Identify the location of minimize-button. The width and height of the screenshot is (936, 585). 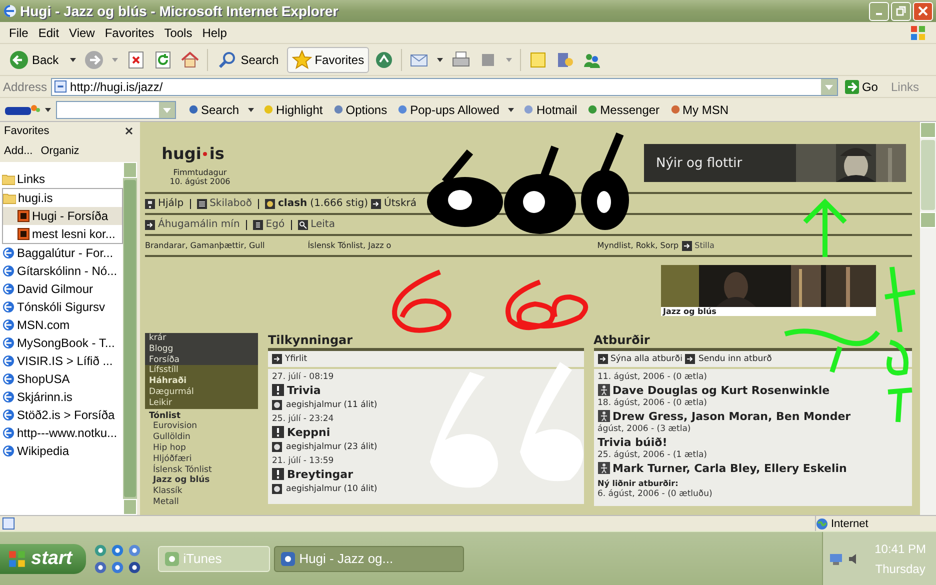
(879, 11).